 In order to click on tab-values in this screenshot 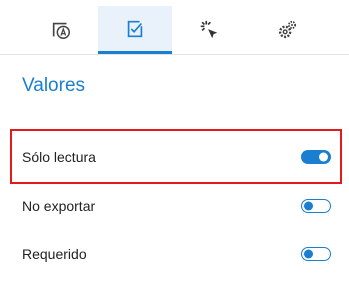, I will do `click(135, 30)`.